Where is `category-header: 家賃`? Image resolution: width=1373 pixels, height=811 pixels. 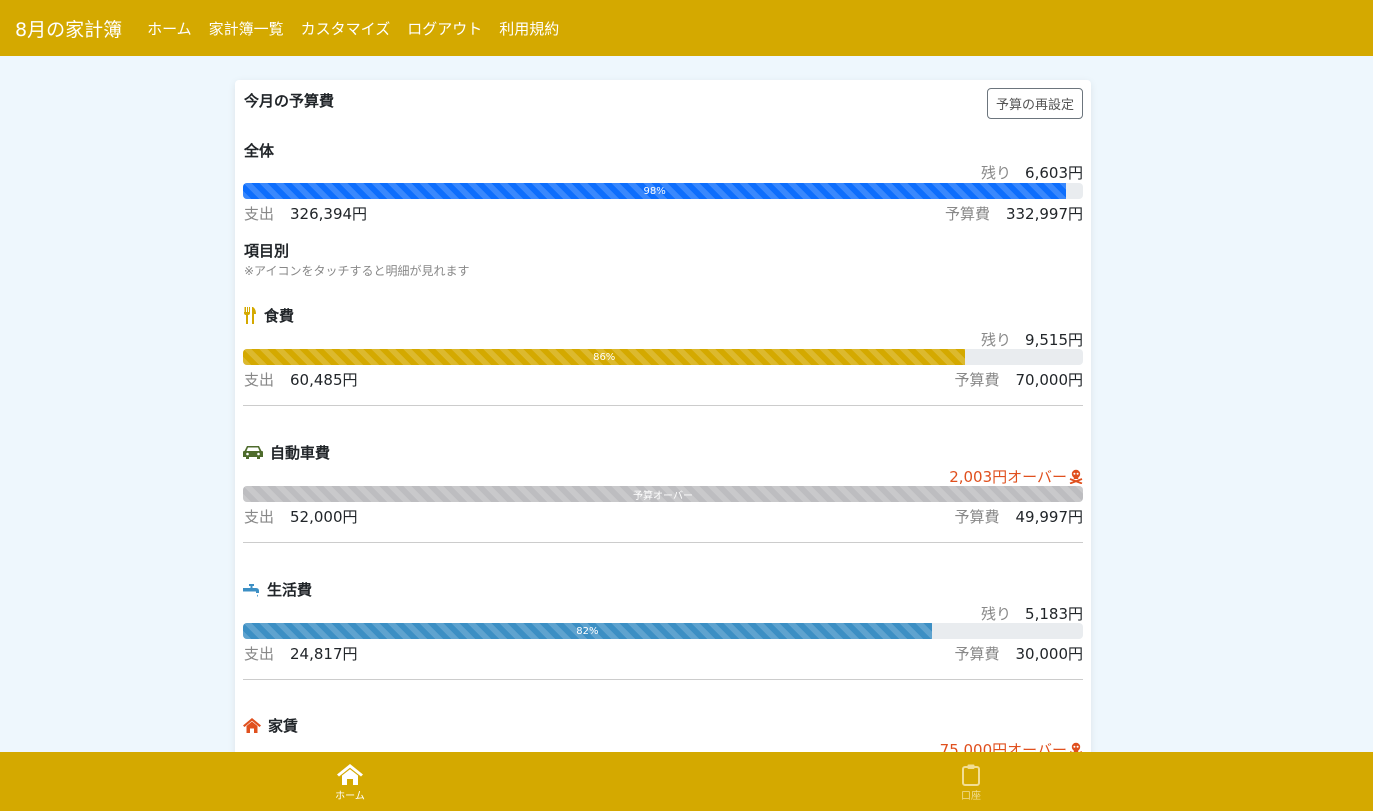
category-header: 家賃 is located at coordinates (270, 725).